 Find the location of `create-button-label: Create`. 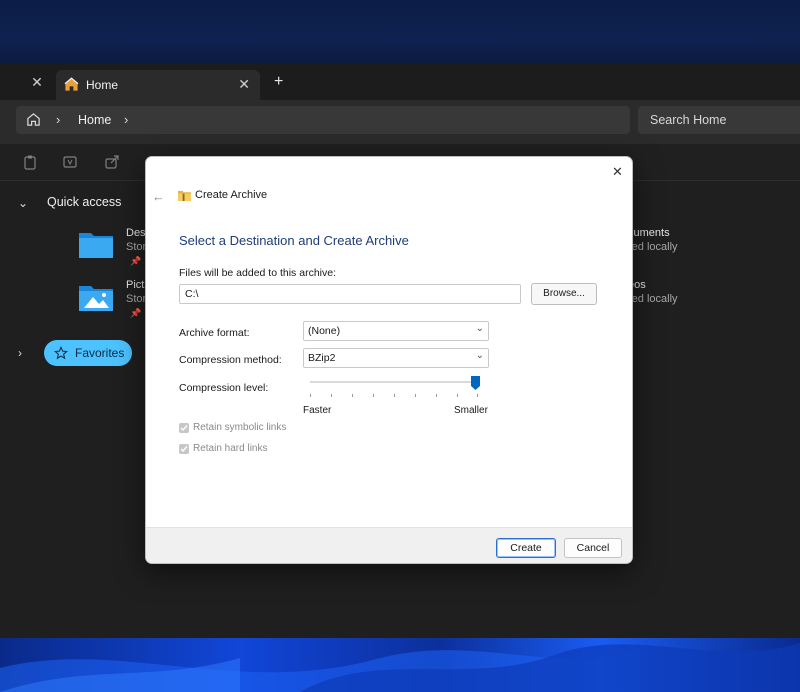

create-button-label: Create is located at coordinates (526, 548).